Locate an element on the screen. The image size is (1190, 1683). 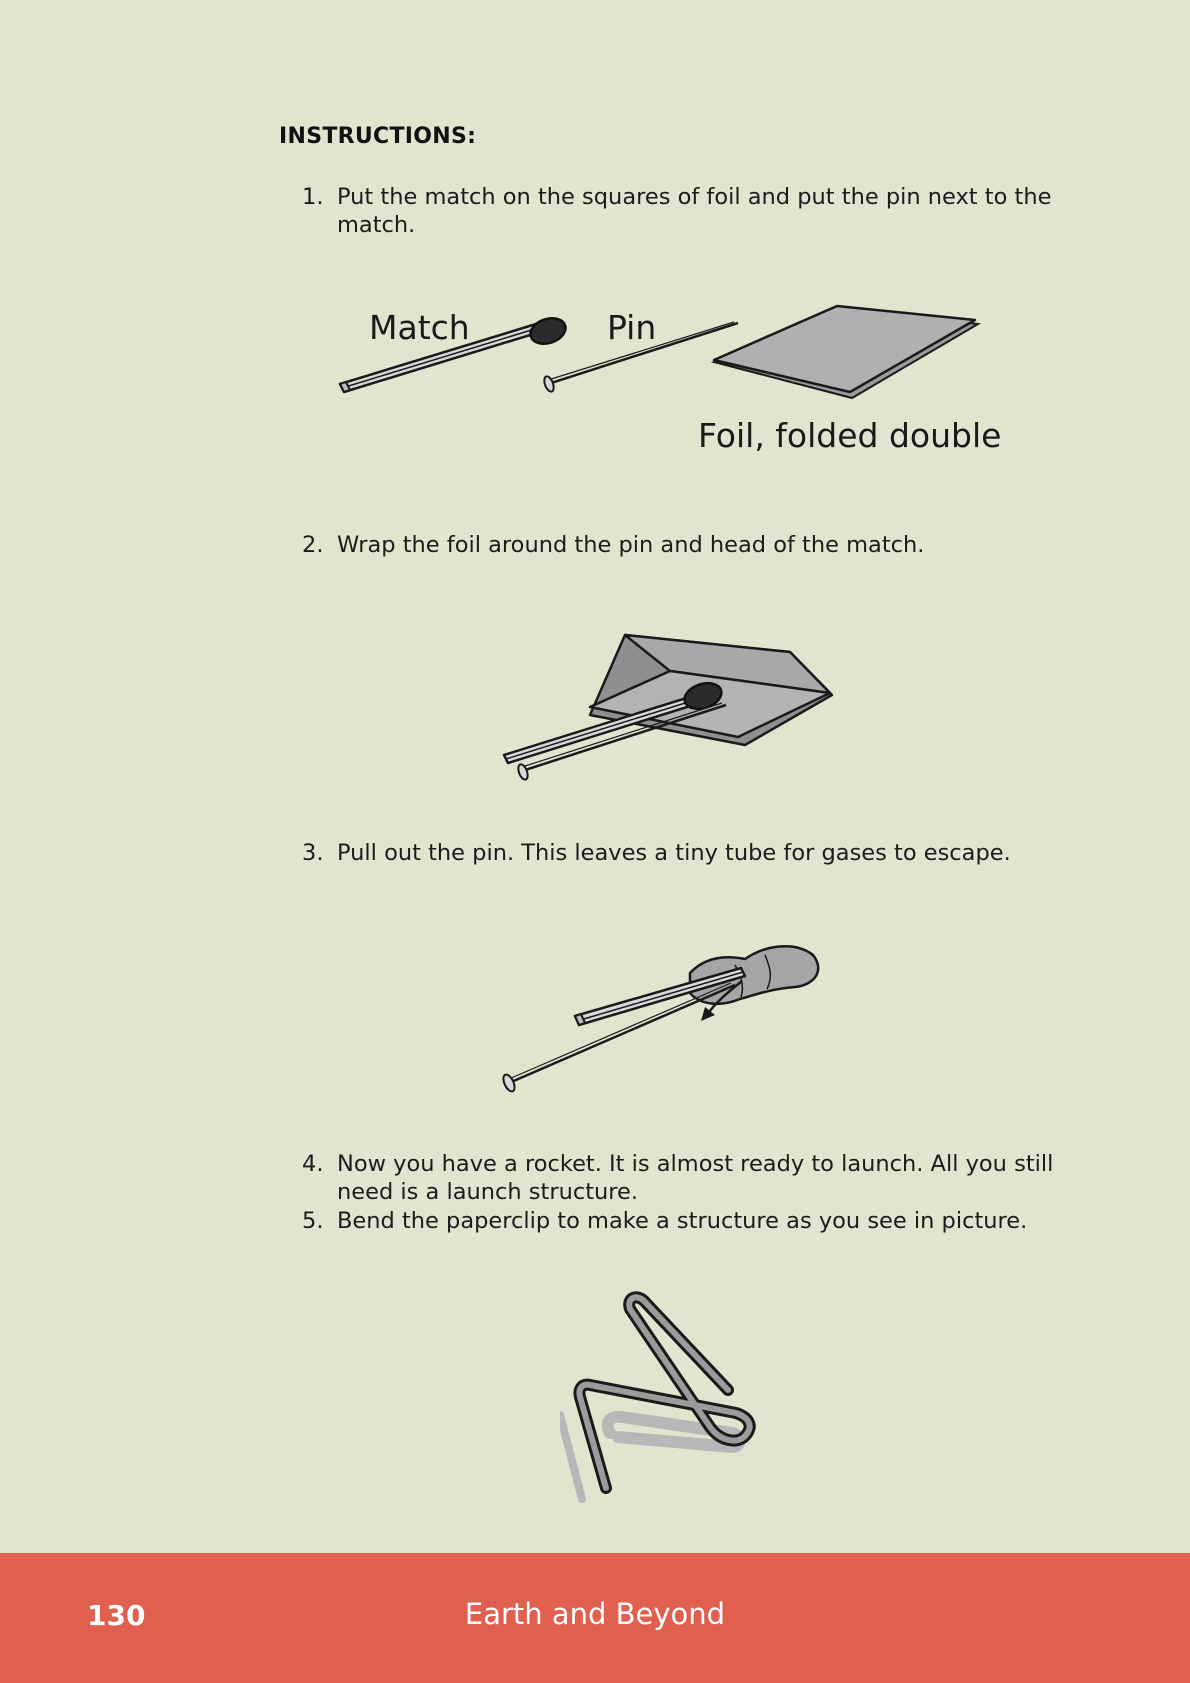
instructions-heading: INSTRUCTIONS: is located at coordinates (378, 136).